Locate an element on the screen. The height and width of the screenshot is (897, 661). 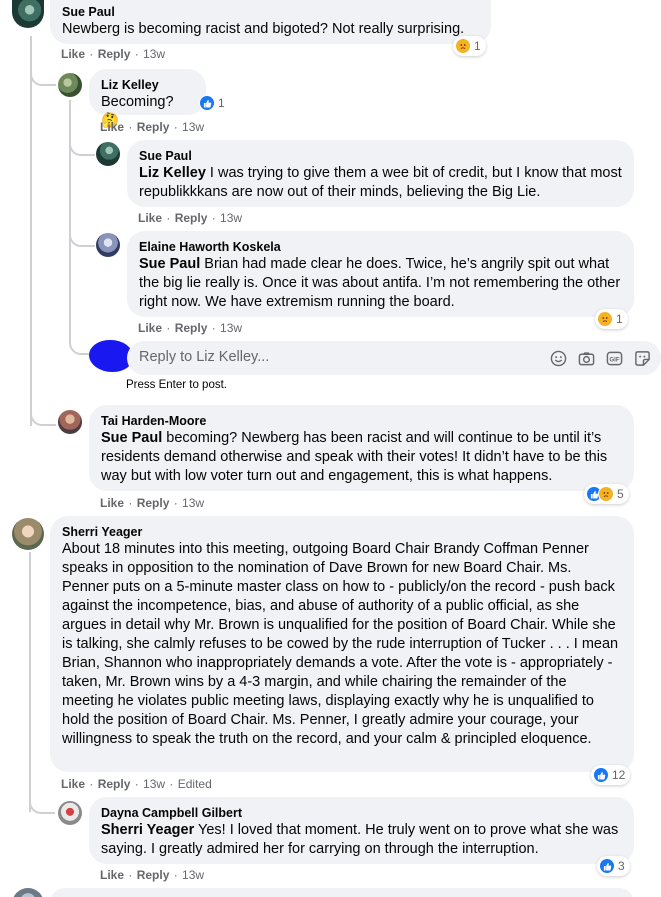
comment-author: Elaine Haworth Koskela is located at coordinates (380, 247).